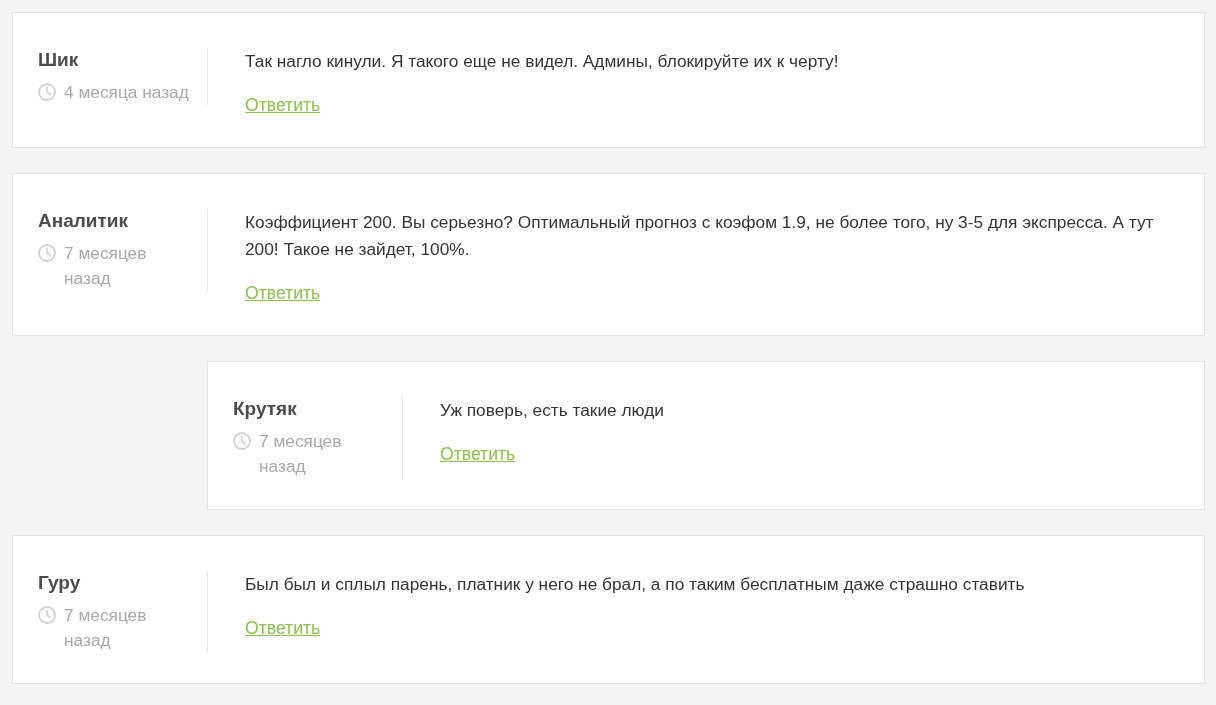 The height and width of the screenshot is (705, 1216). What do you see at coordinates (265, 409) in the screenshot?
I see `author-name: Крутяк` at bounding box center [265, 409].